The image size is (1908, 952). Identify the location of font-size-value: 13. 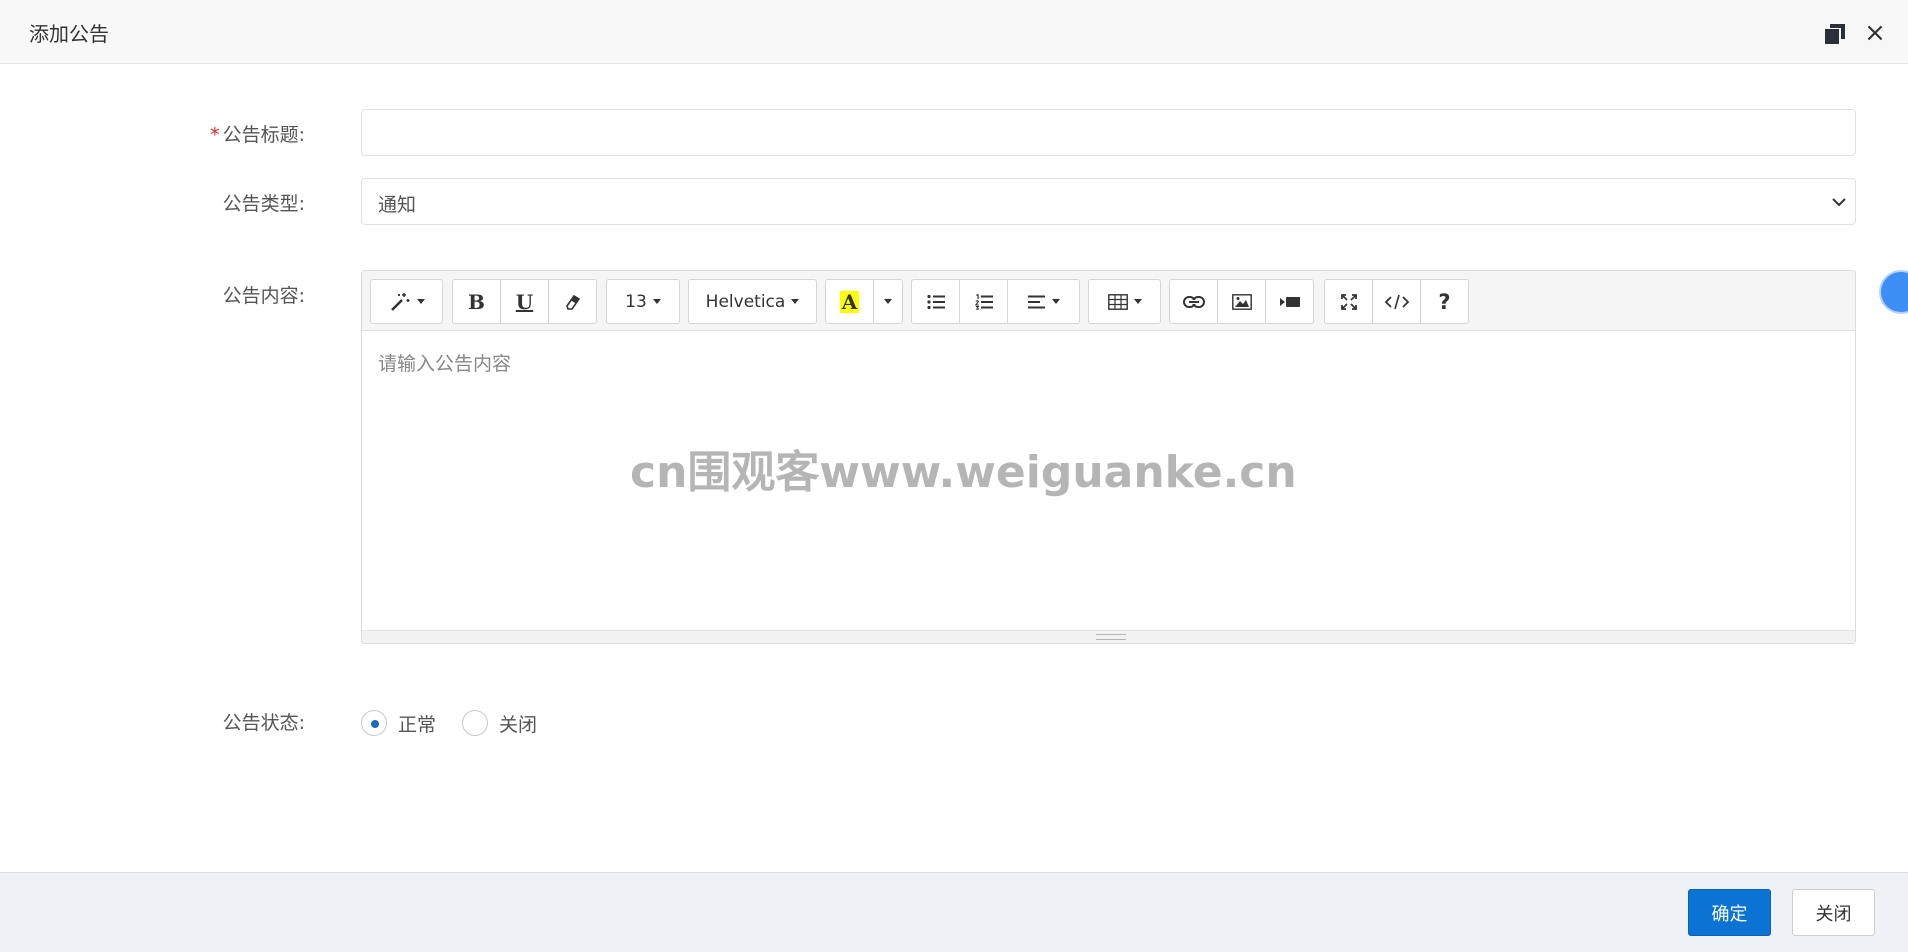
(636, 301).